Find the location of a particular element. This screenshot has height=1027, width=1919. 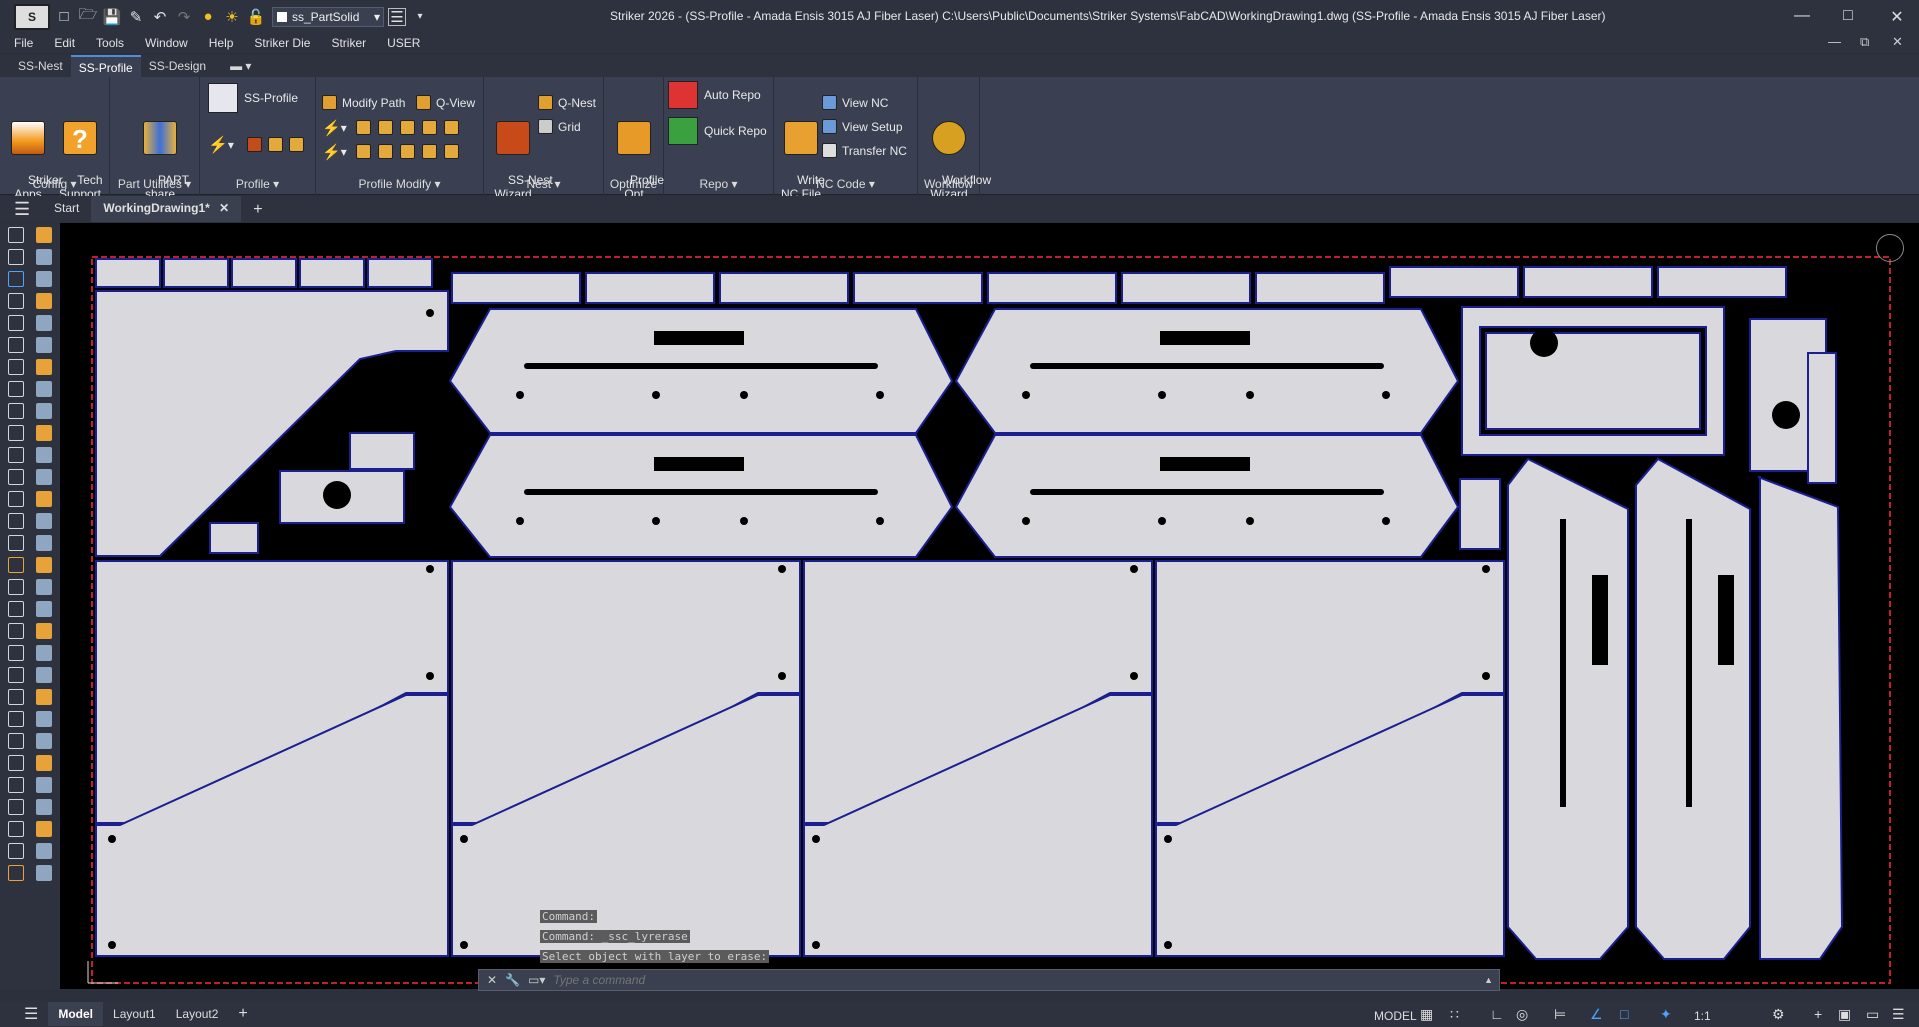

panel-title-profile: Profile ▾ is located at coordinates (257, 184).